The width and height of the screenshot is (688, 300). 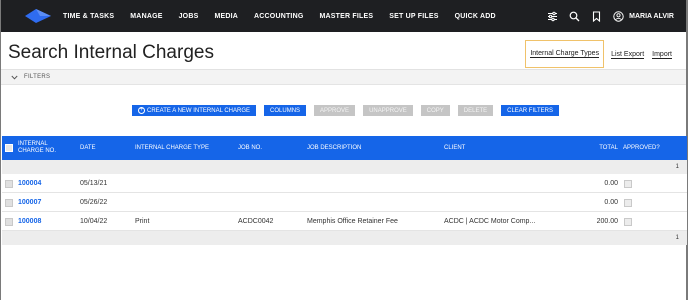 I want to click on cell-date: 10/04/22, so click(x=94, y=221).